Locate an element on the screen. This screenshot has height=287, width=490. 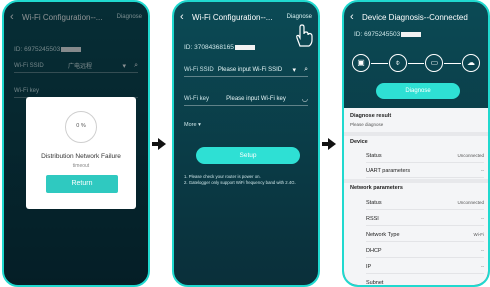
ssid-label: Wi-Fi SSID is located at coordinates (199, 69).